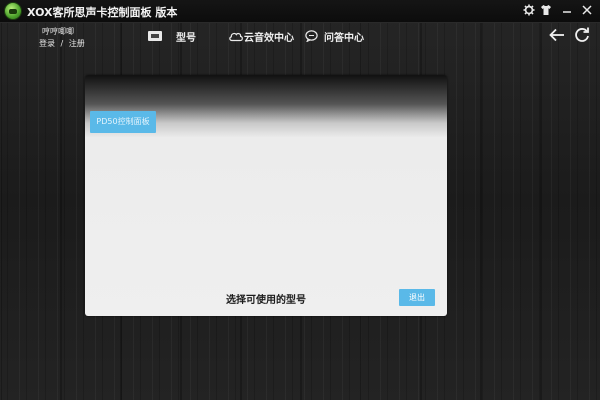 This screenshot has width=600, height=400. Describe the element at coordinates (300, 11) in the screenshot. I see `title-bar: XOX客所思声卡控制面板 版本` at that location.